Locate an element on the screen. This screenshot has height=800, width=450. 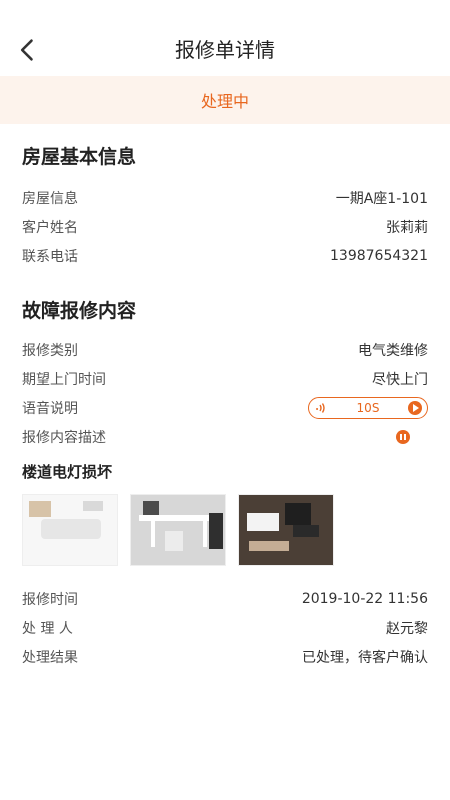
keyboard-photo is located at coordinates (70, 530).